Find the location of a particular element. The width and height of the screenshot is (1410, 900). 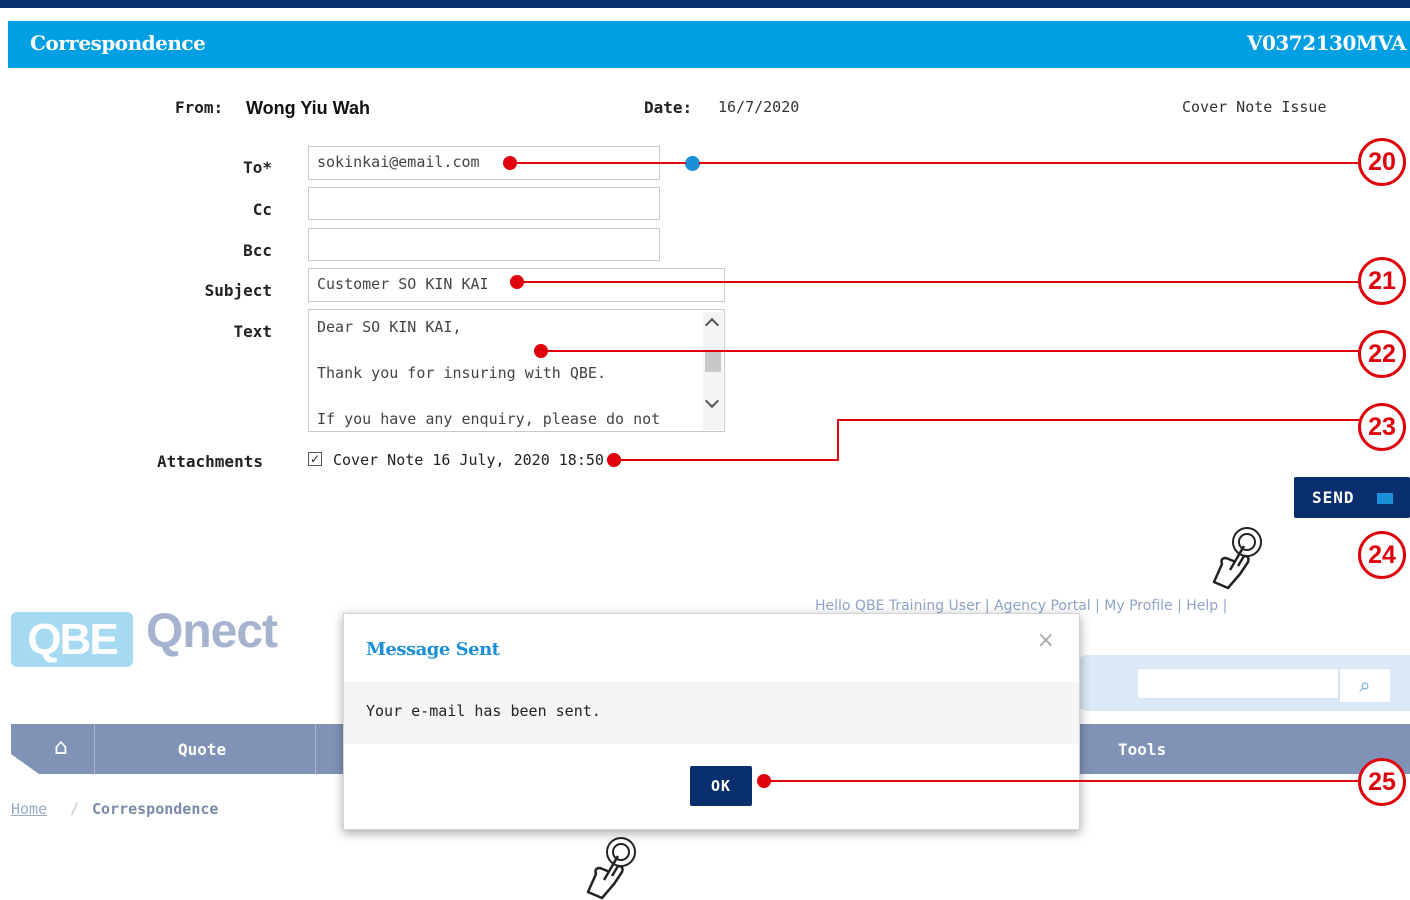

ok-button: OK is located at coordinates (721, 786).